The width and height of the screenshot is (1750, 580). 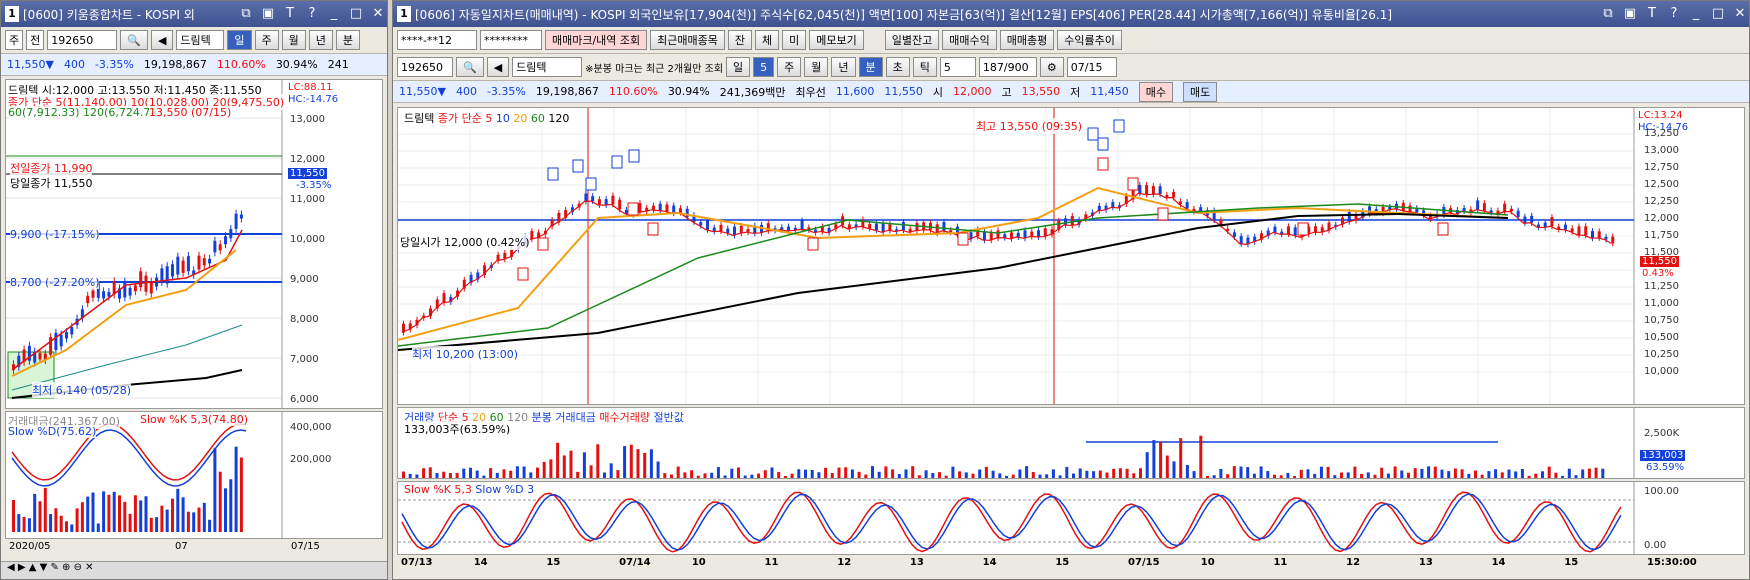 What do you see at coordinates (14, 40) in the screenshot?
I see `mode-select: 주` at bounding box center [14, 40].